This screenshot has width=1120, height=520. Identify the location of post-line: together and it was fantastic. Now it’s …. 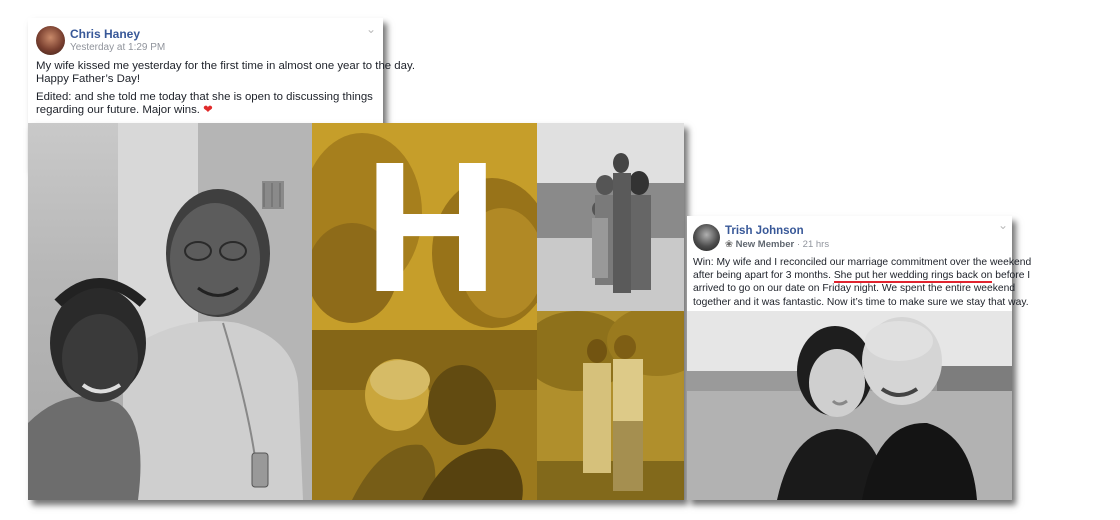
(861, 302).